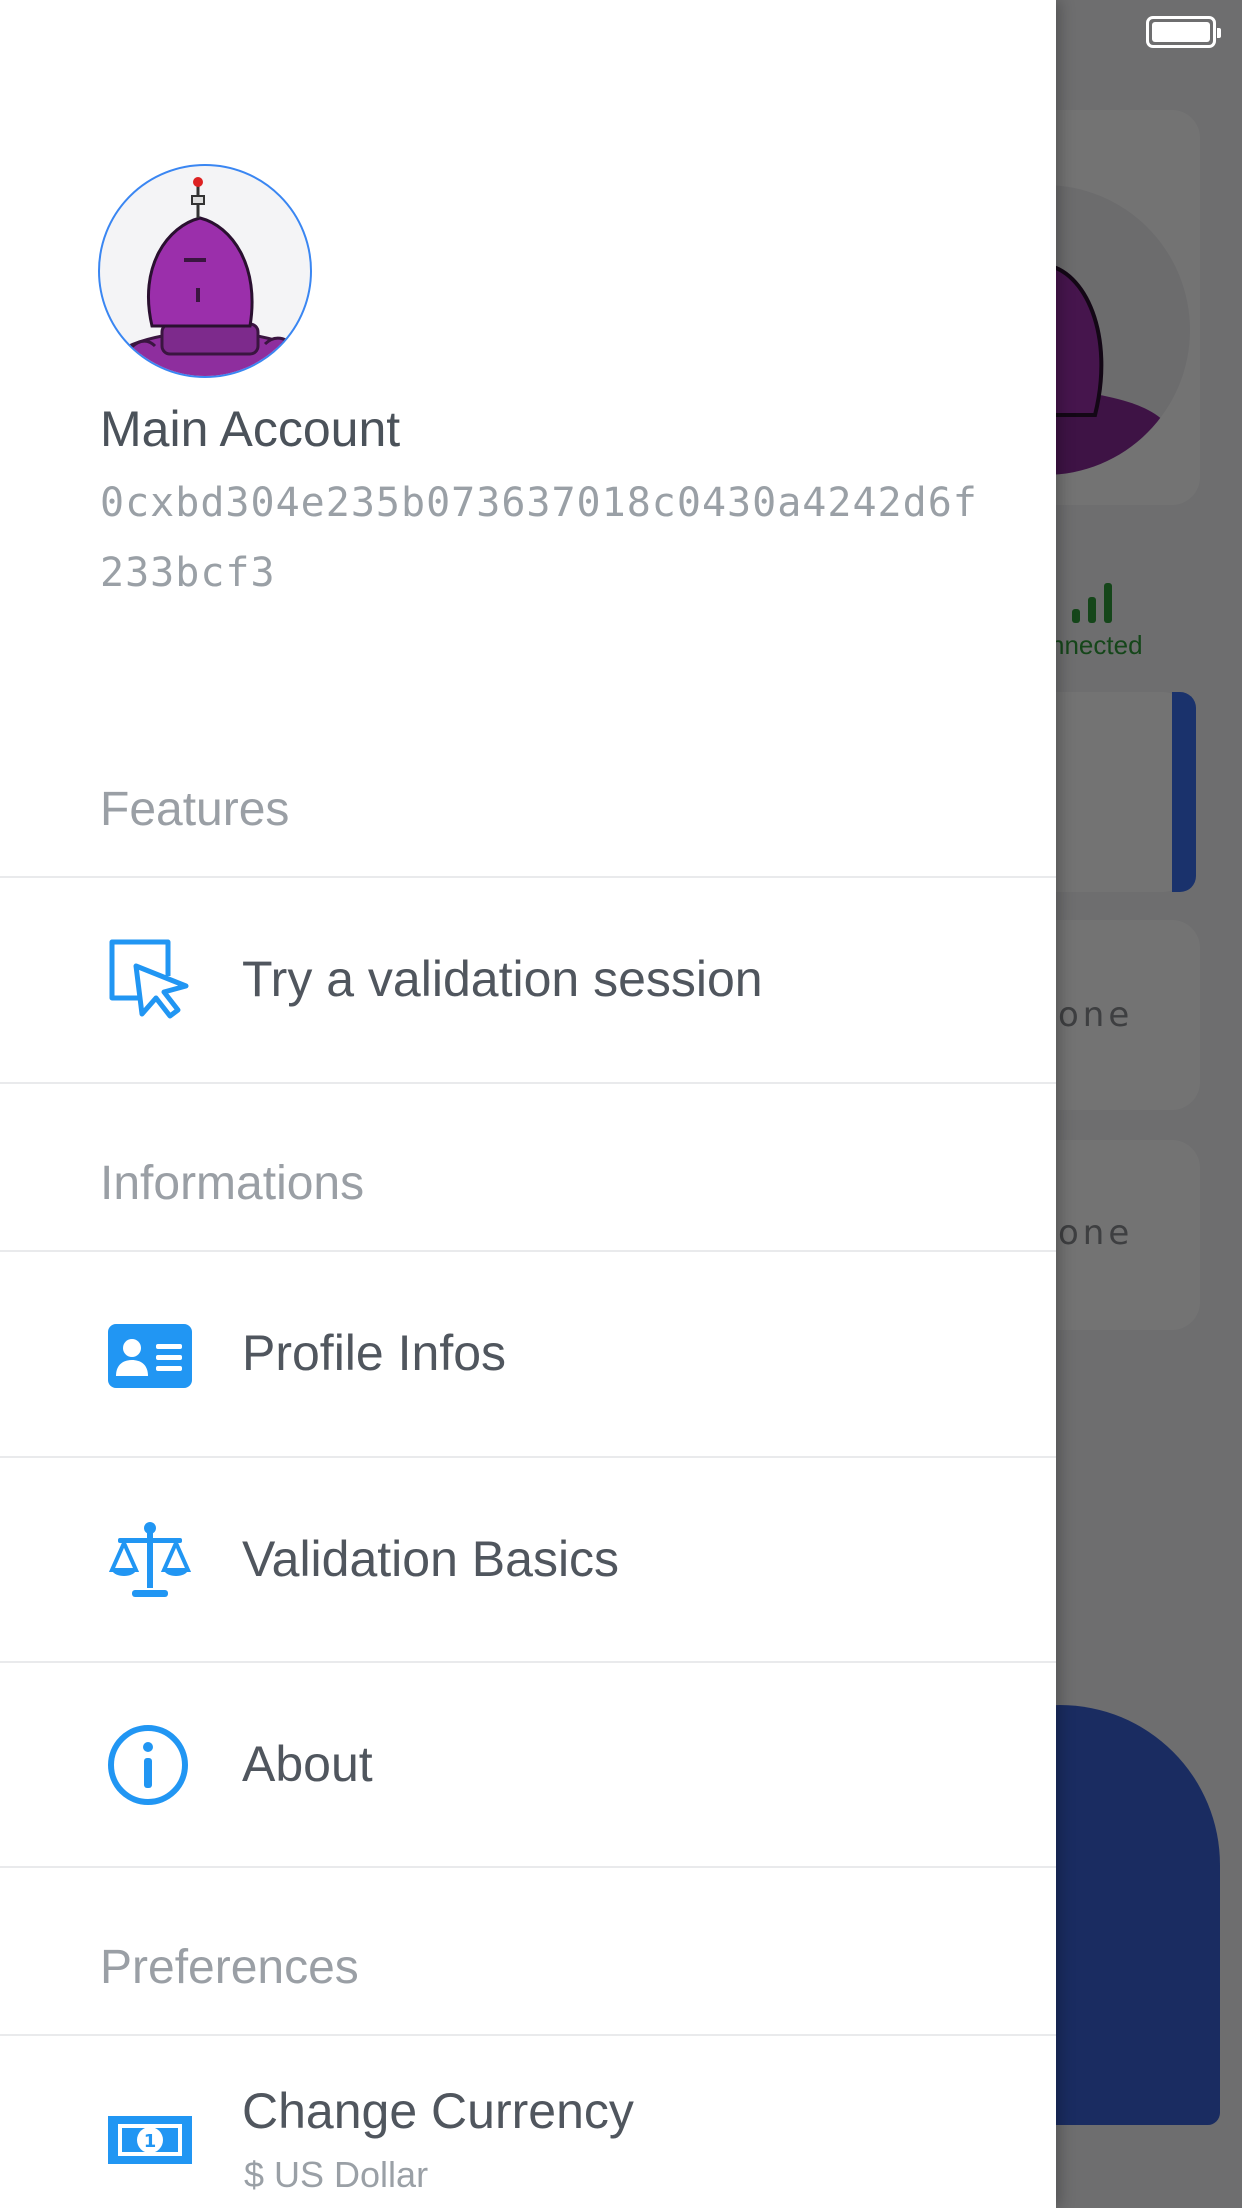 This screenshot has height=2208, width=1242. Describe the element at coordinates (438, 2111) in the screenshot. I see `menu-item-label: Change Currency` at that location.